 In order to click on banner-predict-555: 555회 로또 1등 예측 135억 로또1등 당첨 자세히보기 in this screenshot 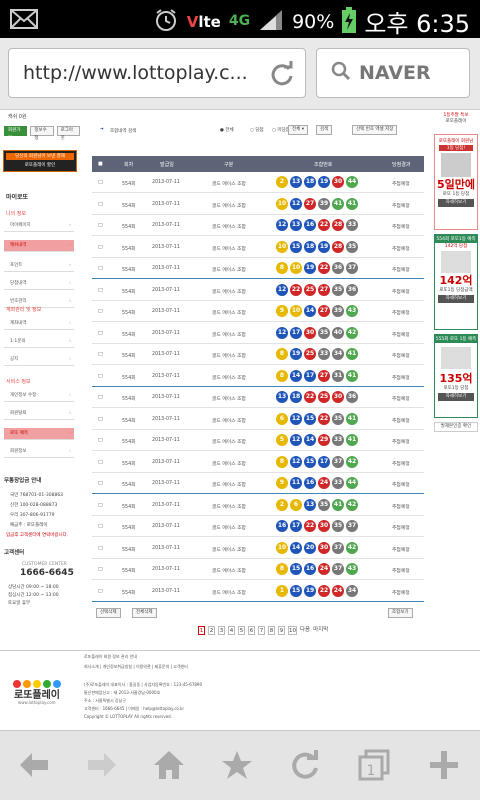, I will do `click(456, 376)`.